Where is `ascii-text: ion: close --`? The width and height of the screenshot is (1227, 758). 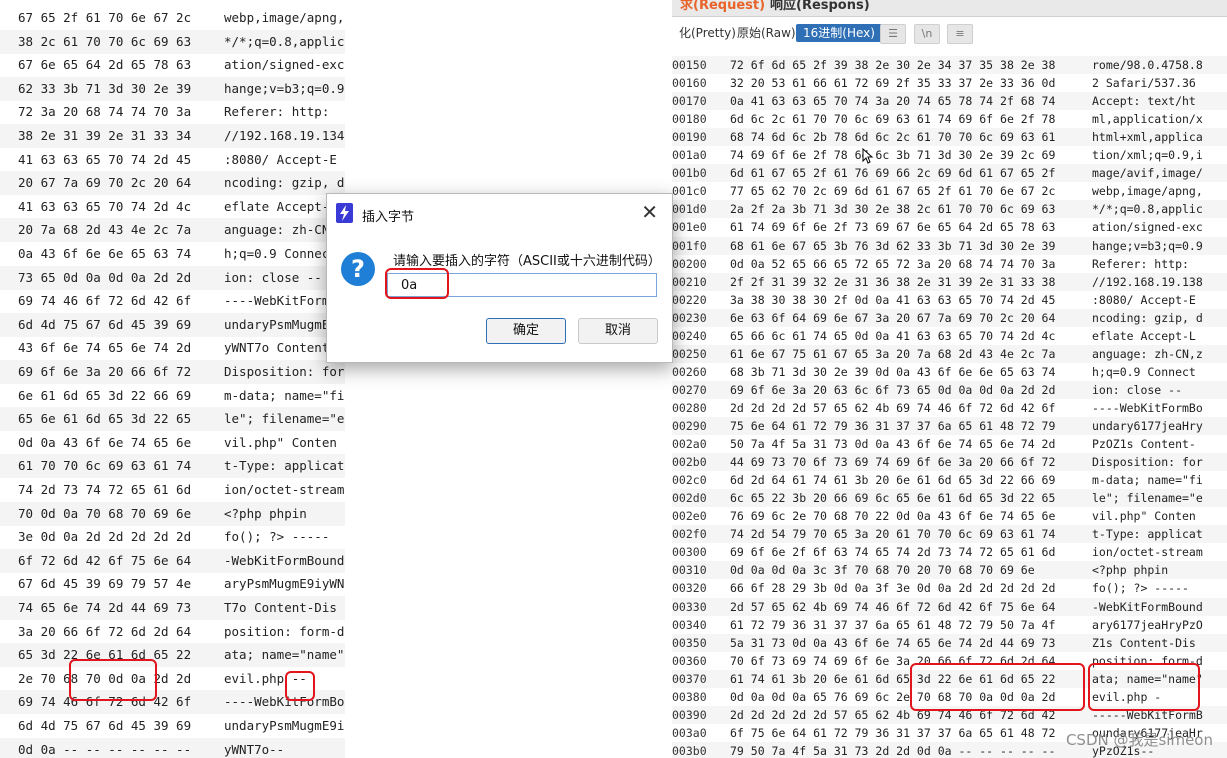
ascii-text: ion: close -- is located at coordinates (1137, 390).